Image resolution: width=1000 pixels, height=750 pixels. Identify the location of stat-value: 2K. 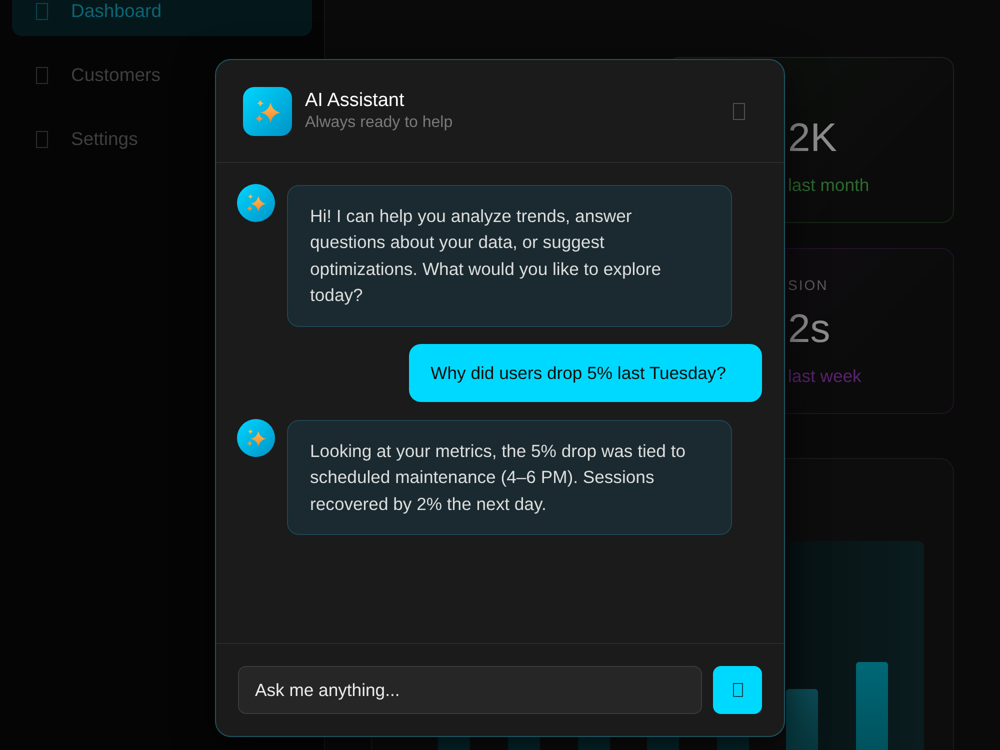
(812, 138).